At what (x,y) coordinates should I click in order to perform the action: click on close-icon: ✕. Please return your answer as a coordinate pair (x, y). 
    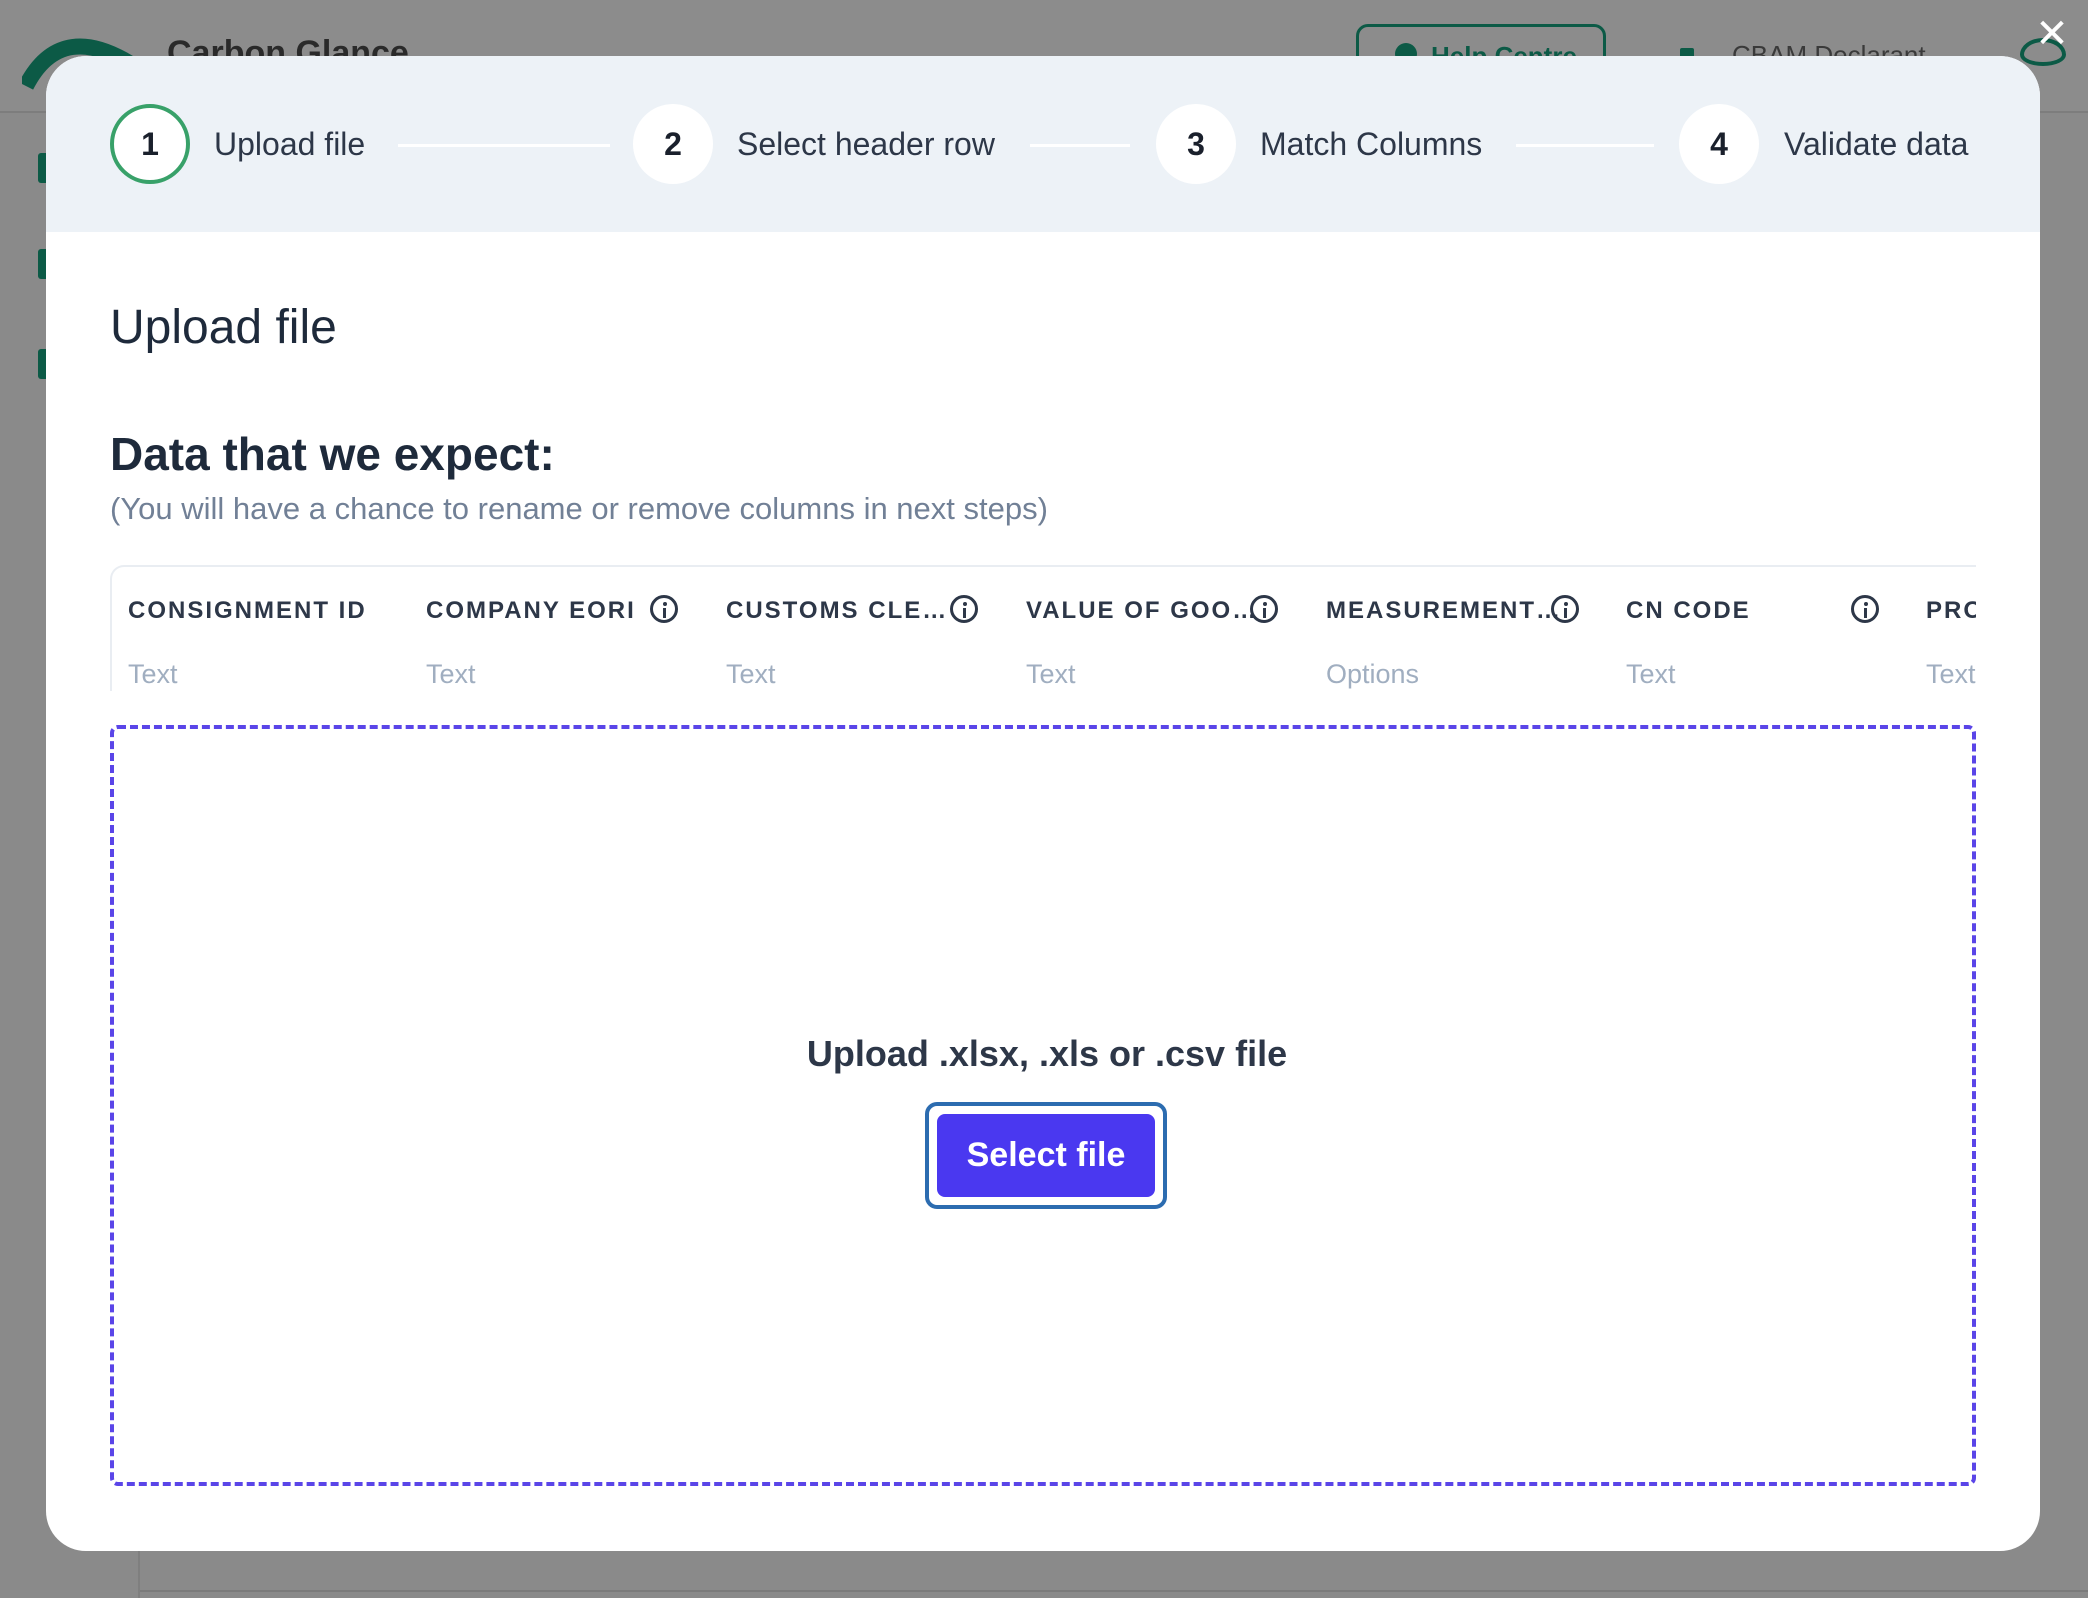
    Looking at the image, I should click on (2052, 34).